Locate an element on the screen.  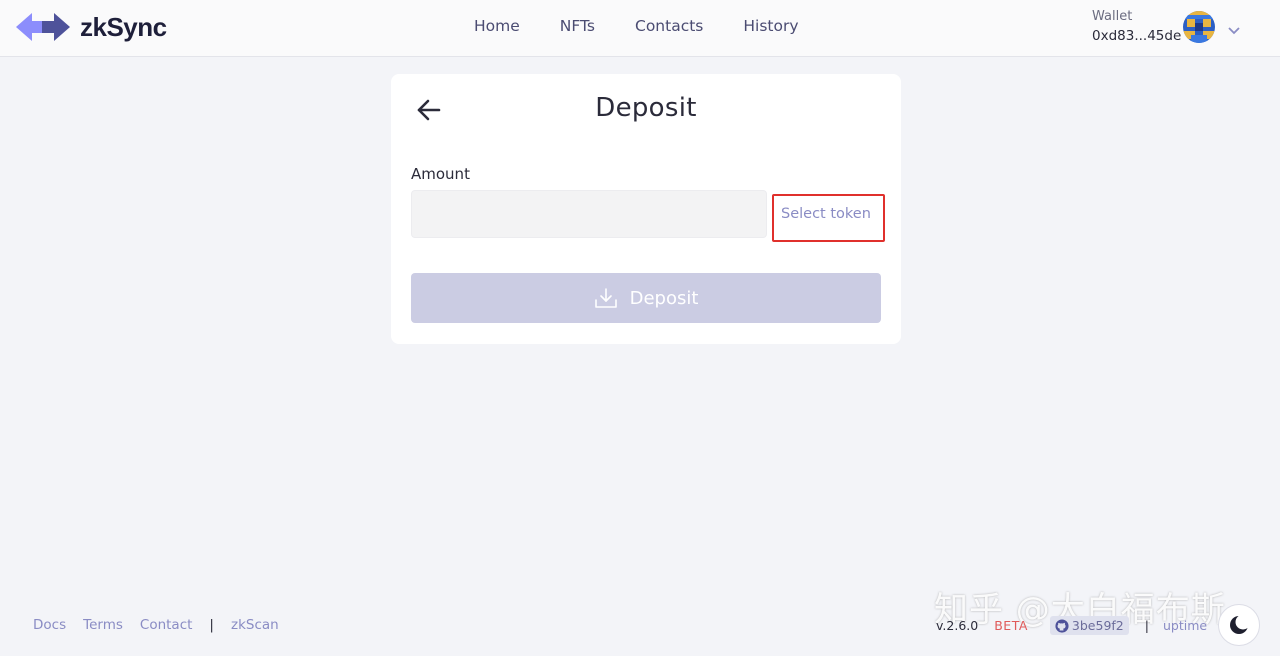
main-nav: Home NFTs Contacts History is located at coordinates (656, 26).